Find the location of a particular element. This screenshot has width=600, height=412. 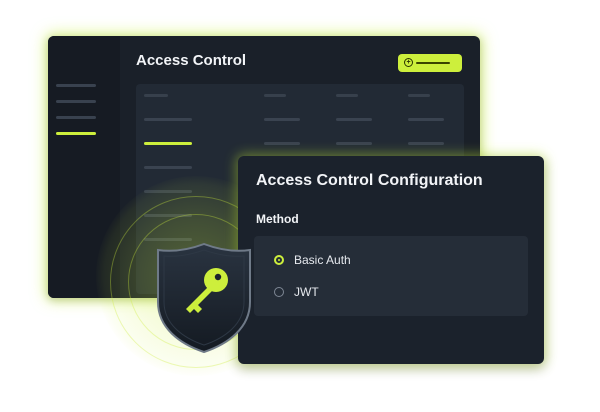

page-title: Access Control is located at coordinates (191, 60).